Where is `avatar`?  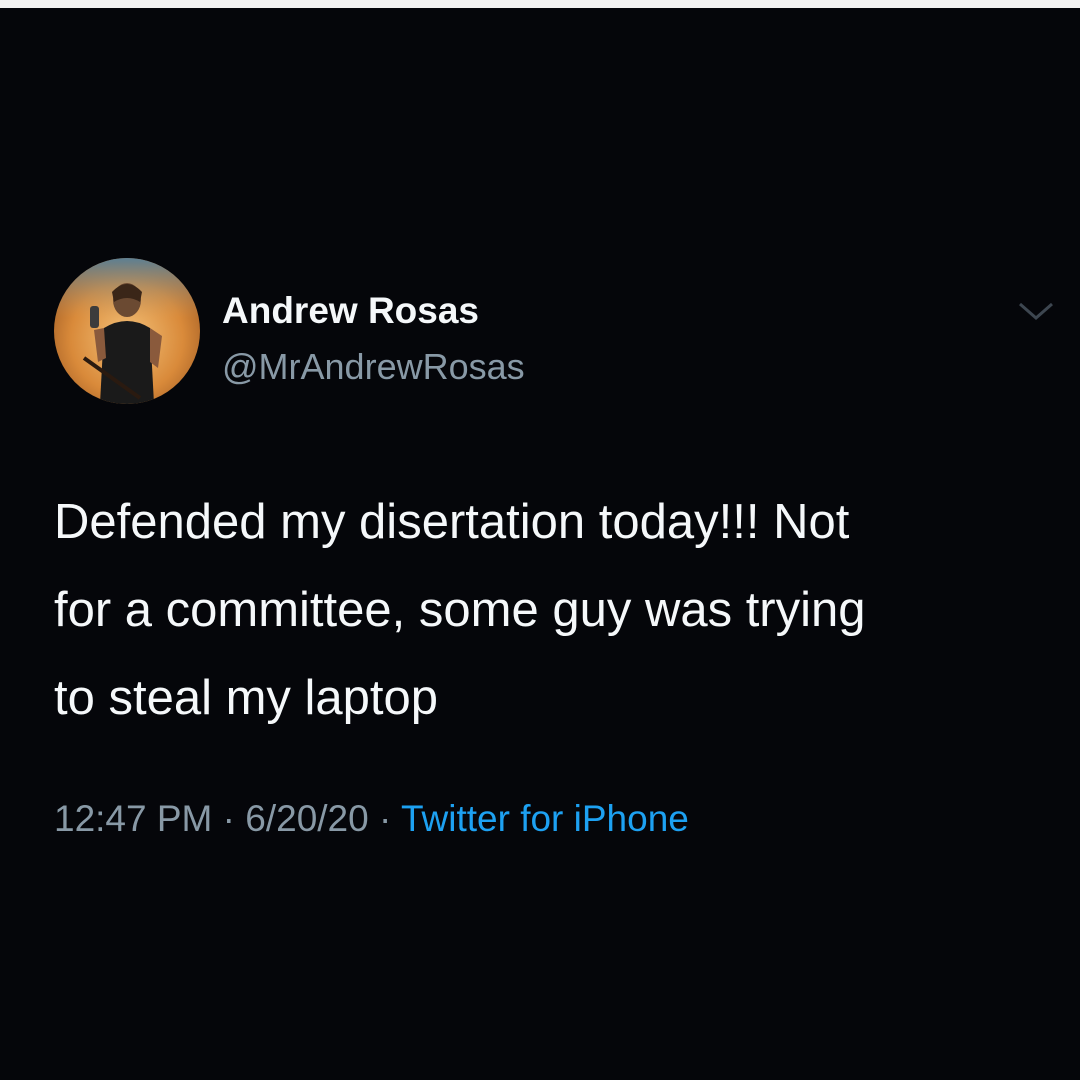 avatar is located at coordinates (127, 331).